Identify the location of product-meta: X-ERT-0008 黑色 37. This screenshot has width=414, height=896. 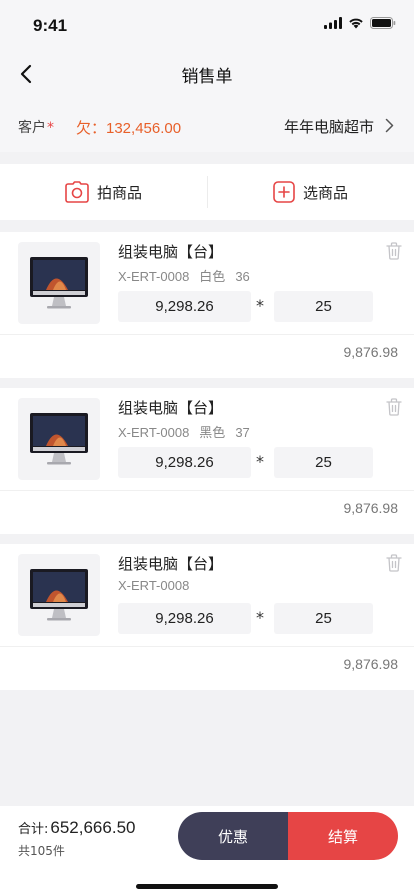
(189, 431).